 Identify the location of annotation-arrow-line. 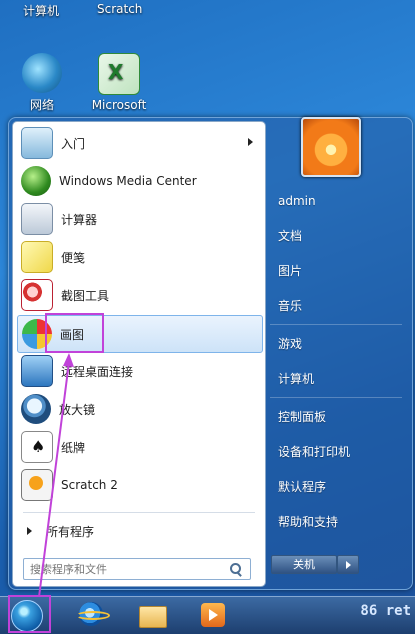
(54, 479).